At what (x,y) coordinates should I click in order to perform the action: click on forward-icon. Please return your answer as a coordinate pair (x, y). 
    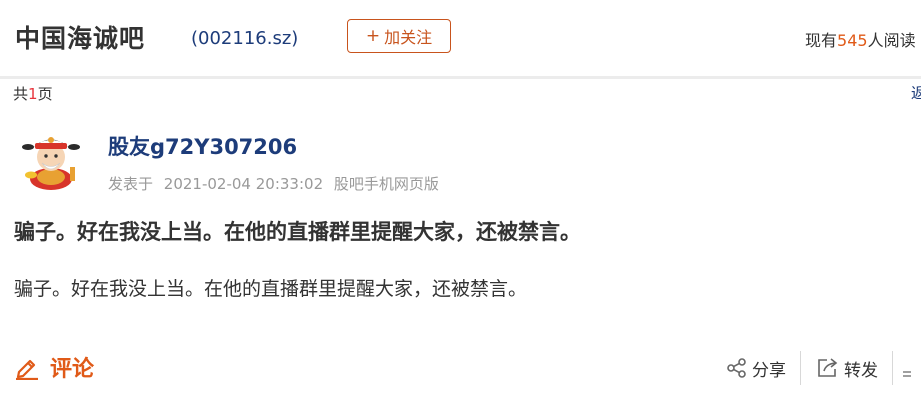
    Looking at the image, I should click on (828, 367).